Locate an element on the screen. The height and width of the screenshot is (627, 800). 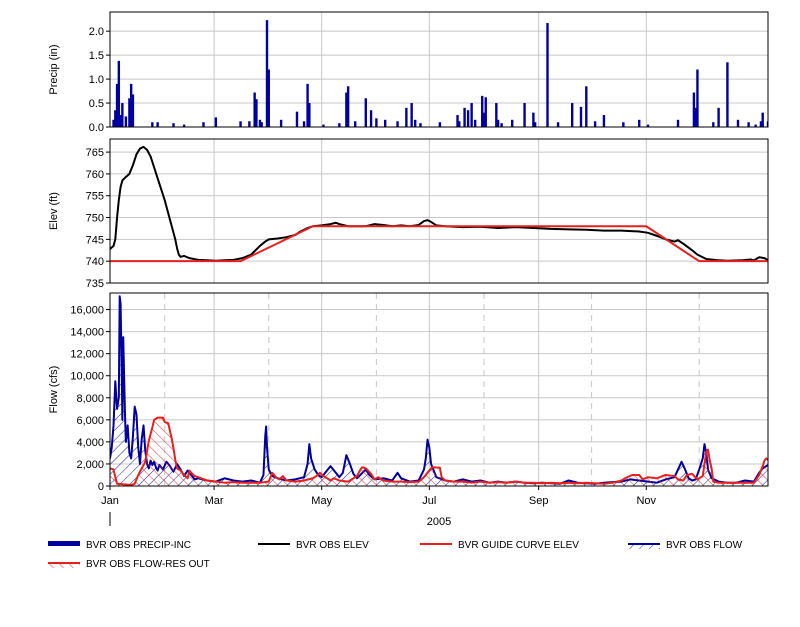
legend-item: BVR OBS ELEV is located at coordinates (313, 545).